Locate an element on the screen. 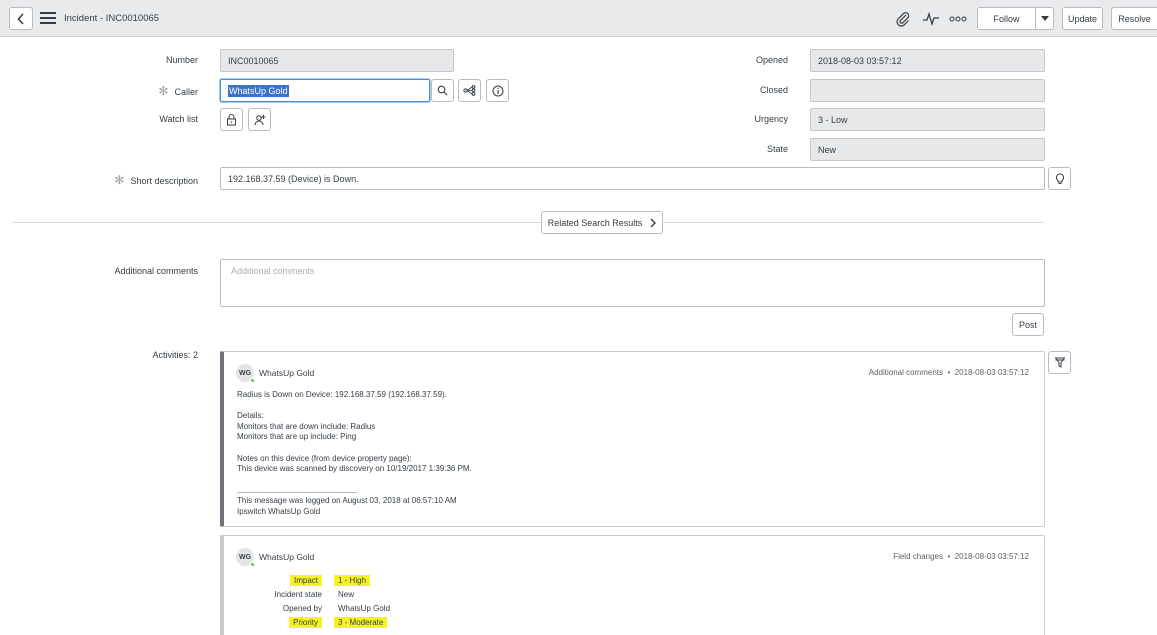  field-change-value: 1 - High is located at coordinates (352, 580).